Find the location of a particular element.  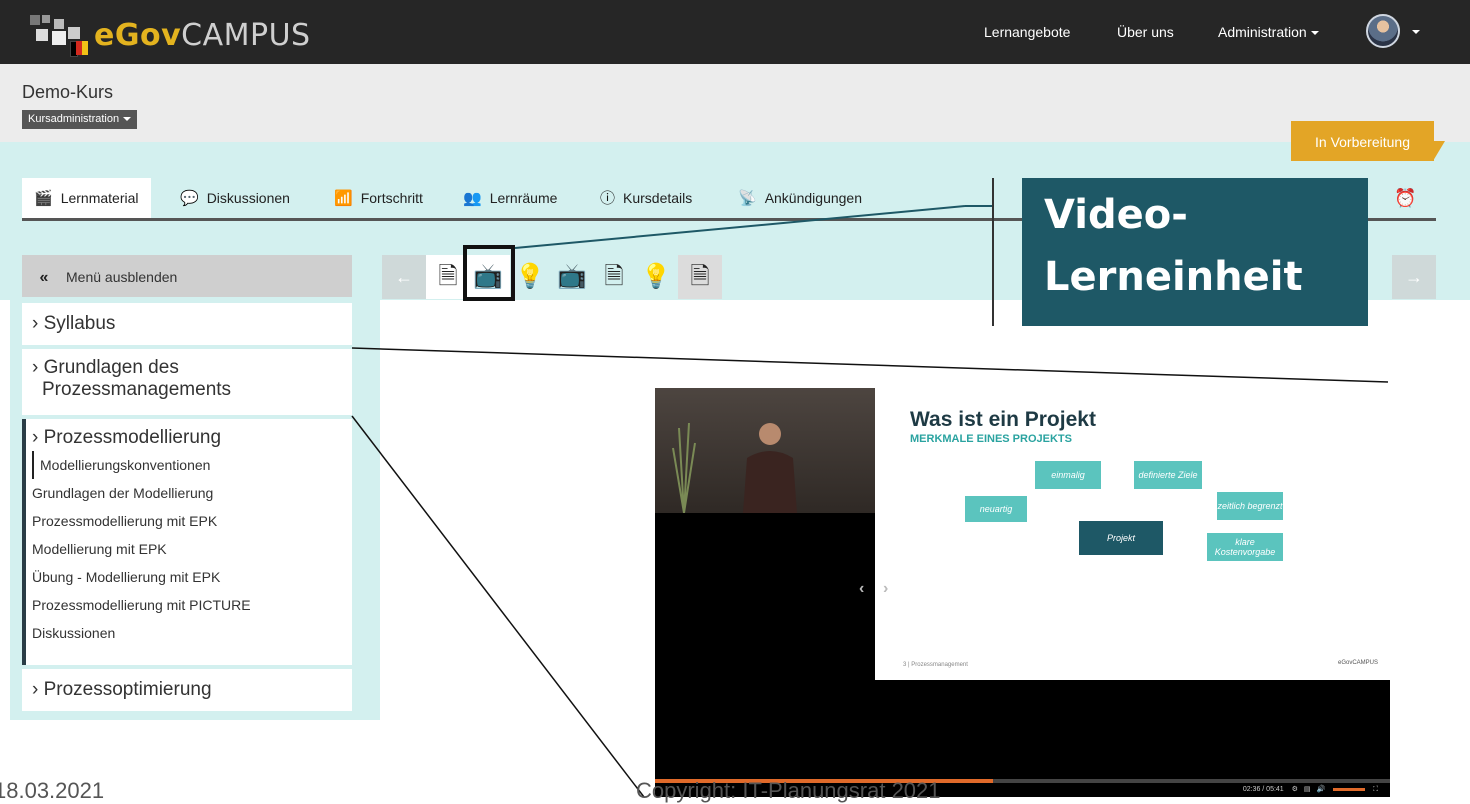

footer-copyright: Copyright: IT-Planungsrat 2021 is located at coordinates (788, 790).